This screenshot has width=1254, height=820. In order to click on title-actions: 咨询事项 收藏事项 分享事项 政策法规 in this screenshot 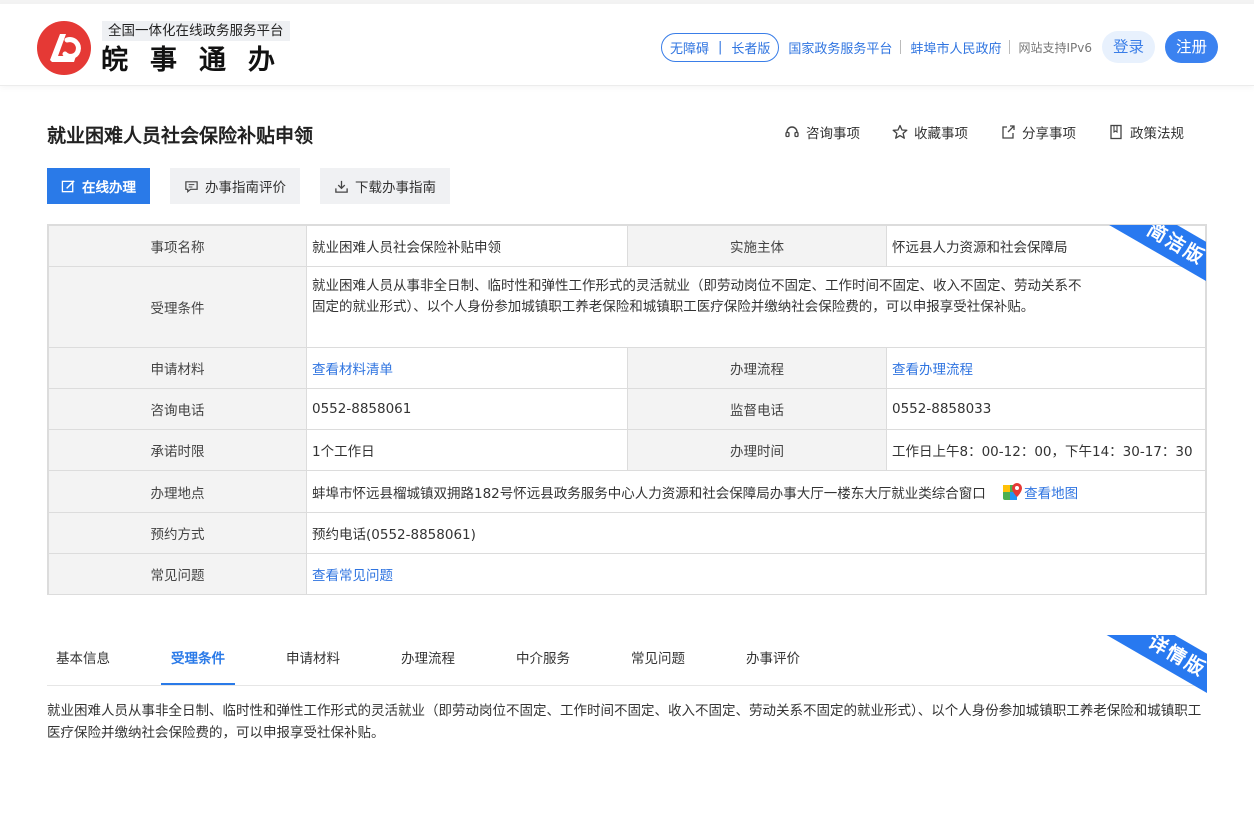, I will do `click(984, 132)`.